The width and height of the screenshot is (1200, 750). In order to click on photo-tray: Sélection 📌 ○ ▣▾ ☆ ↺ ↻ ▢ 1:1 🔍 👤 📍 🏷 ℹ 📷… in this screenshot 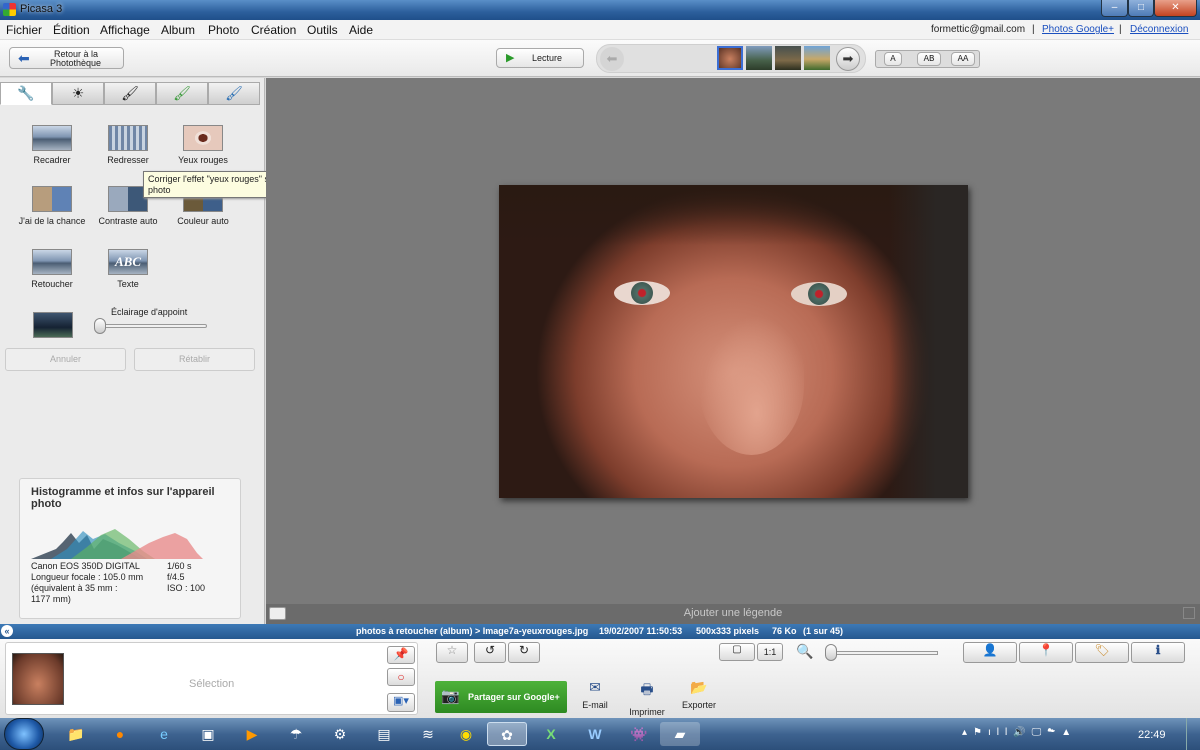, I will do `click(600, 678)`.